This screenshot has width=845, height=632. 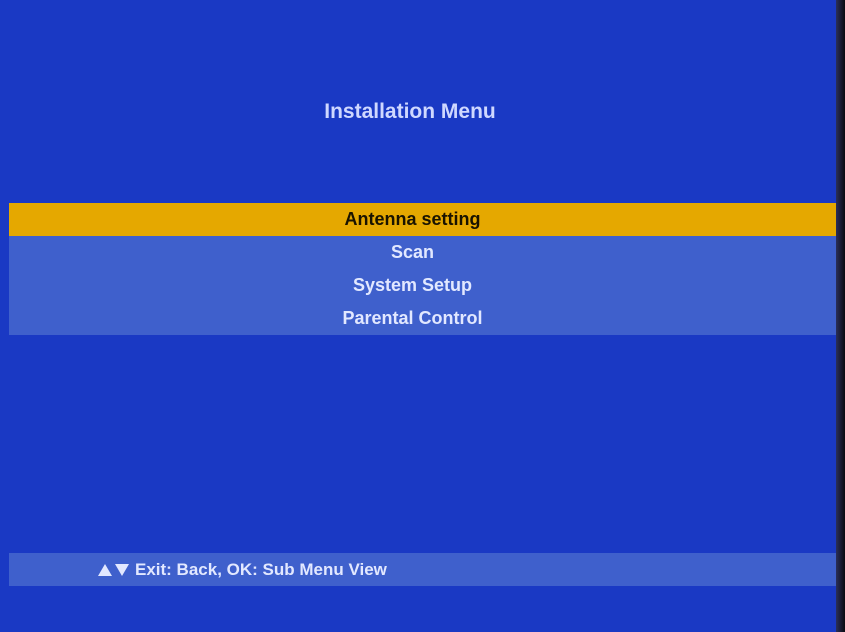 What do you see at coordinates (422, 219) in the screenshot?
I see `menu-item-antenna-setting: Antenna setting` at bounding box center [422, 219].